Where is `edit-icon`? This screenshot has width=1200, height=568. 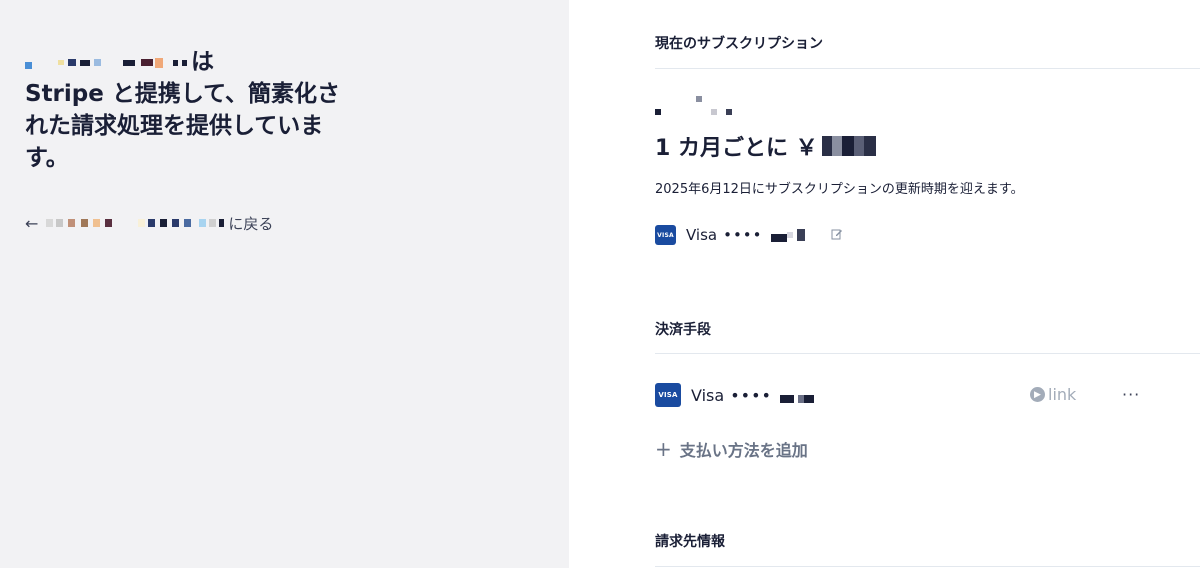 edit-icon is located at coordinates (838, 235).